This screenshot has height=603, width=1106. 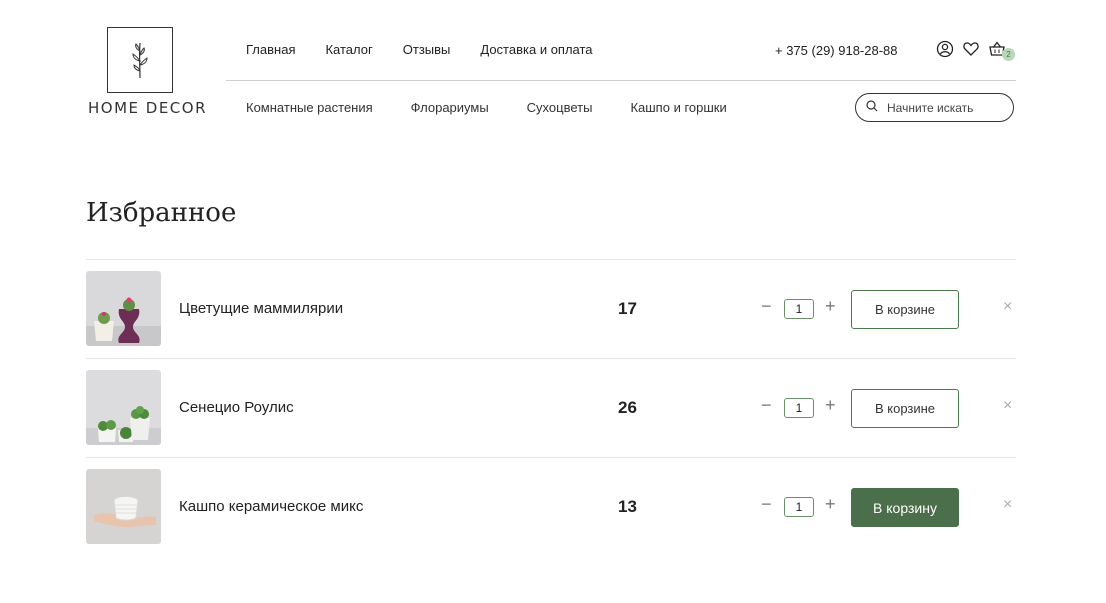 I want to click on search-input, so click(x=942, y=107).